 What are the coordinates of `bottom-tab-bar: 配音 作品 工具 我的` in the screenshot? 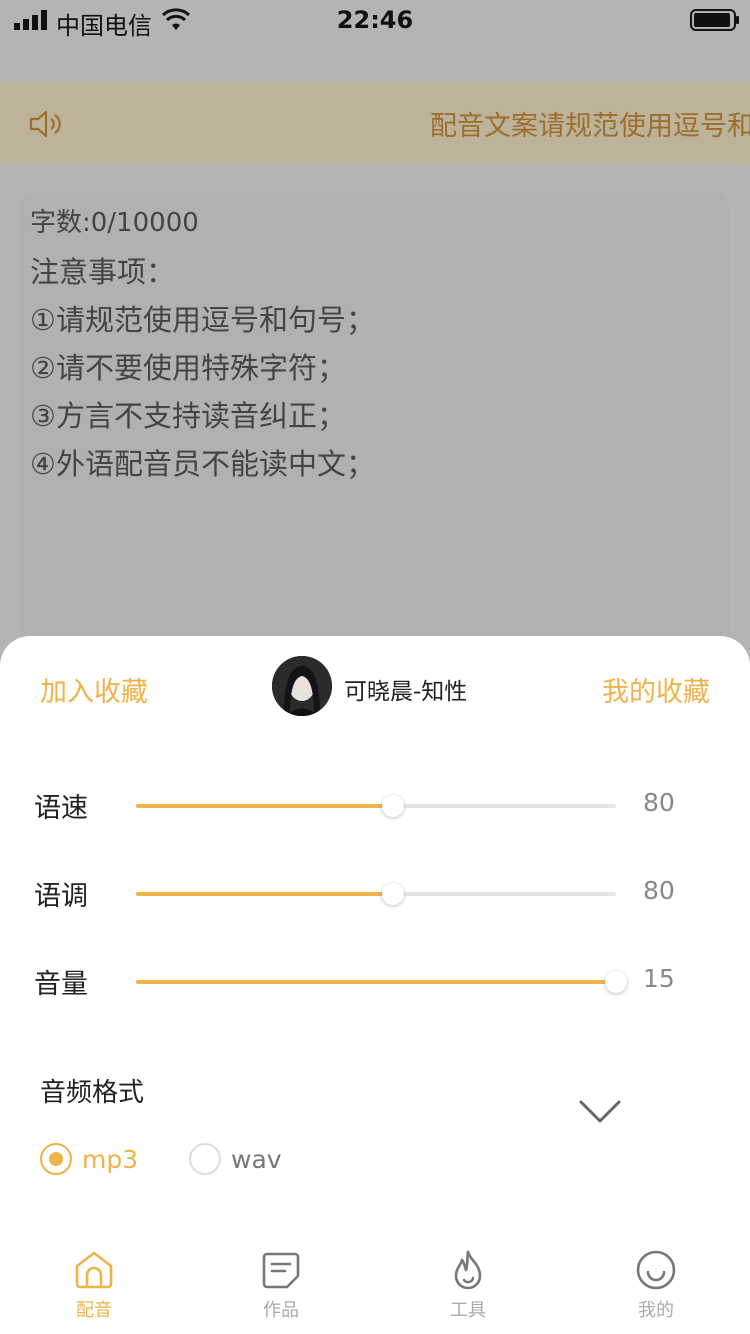 It's located at (375, 1287).